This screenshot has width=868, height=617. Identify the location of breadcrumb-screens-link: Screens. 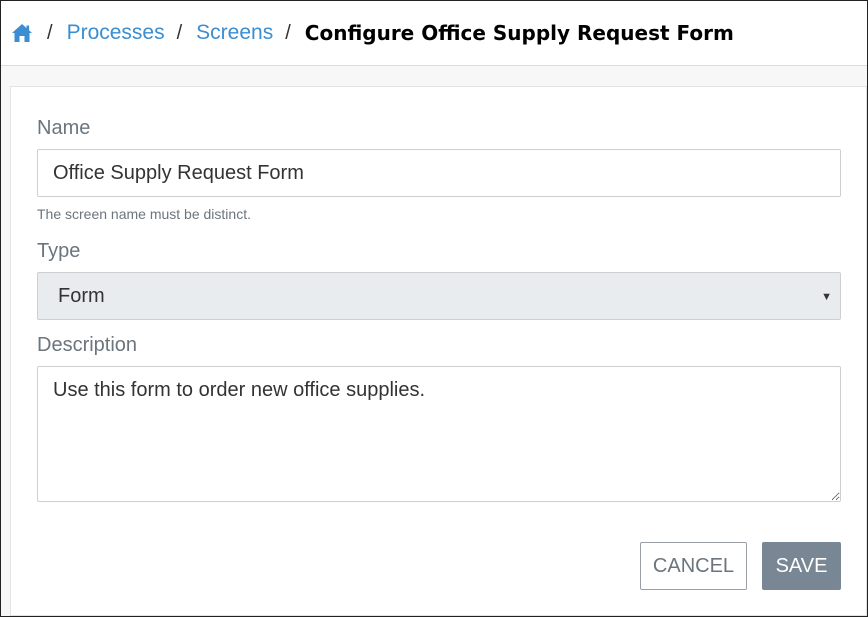
(234, 33).